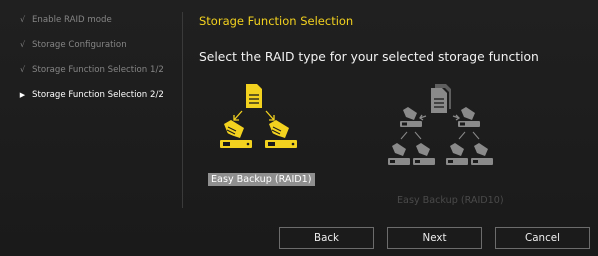  I want to click on cancel-button: Cancel, so click(542, 238).